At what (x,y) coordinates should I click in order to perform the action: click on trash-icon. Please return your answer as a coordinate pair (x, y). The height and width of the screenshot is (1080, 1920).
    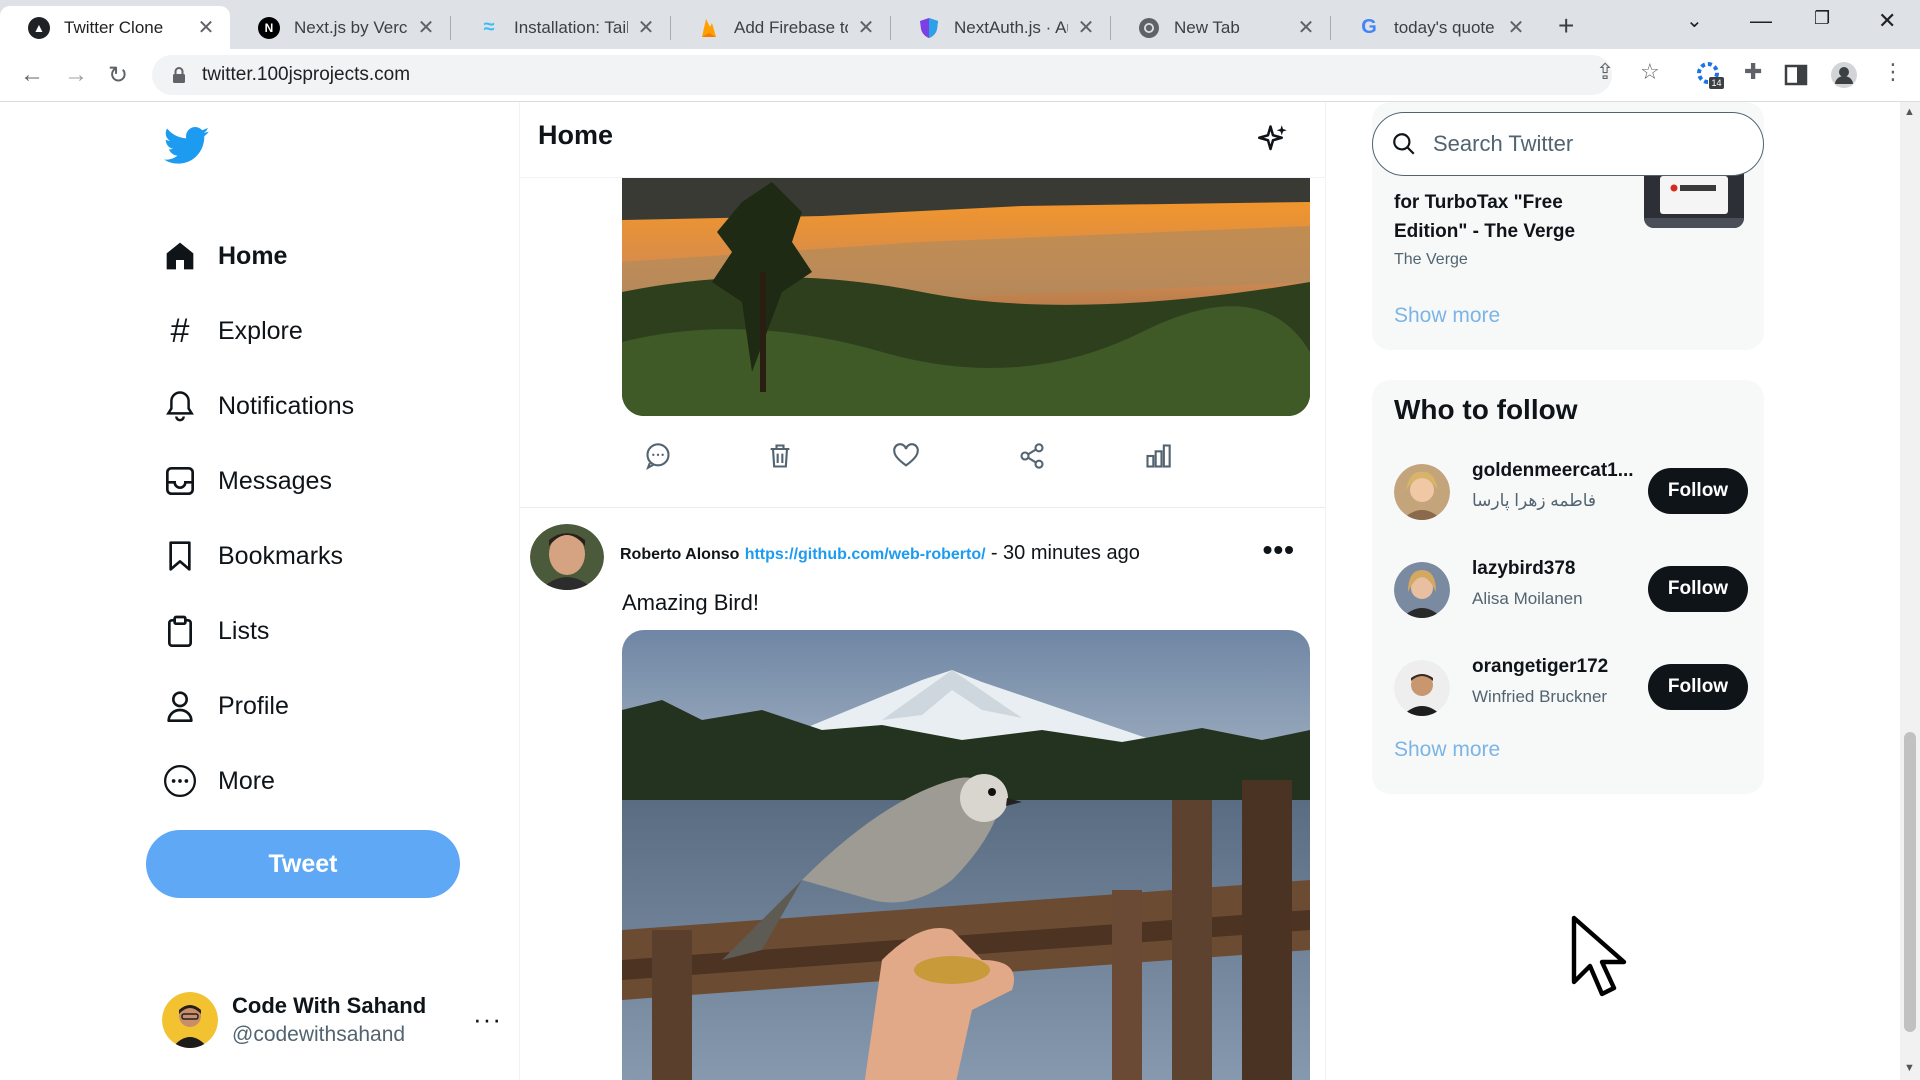
    Looking at the image, I should click on (780, 456).